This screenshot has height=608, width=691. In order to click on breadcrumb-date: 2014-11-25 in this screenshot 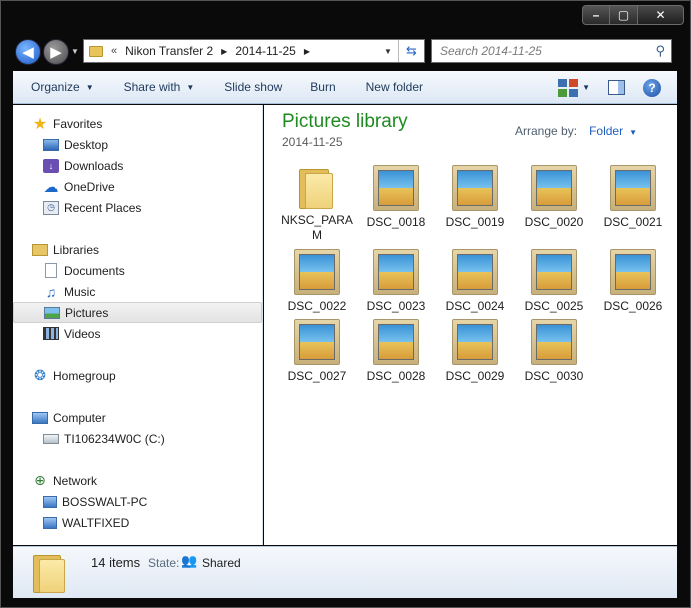, I will do `click(265, 51)`.